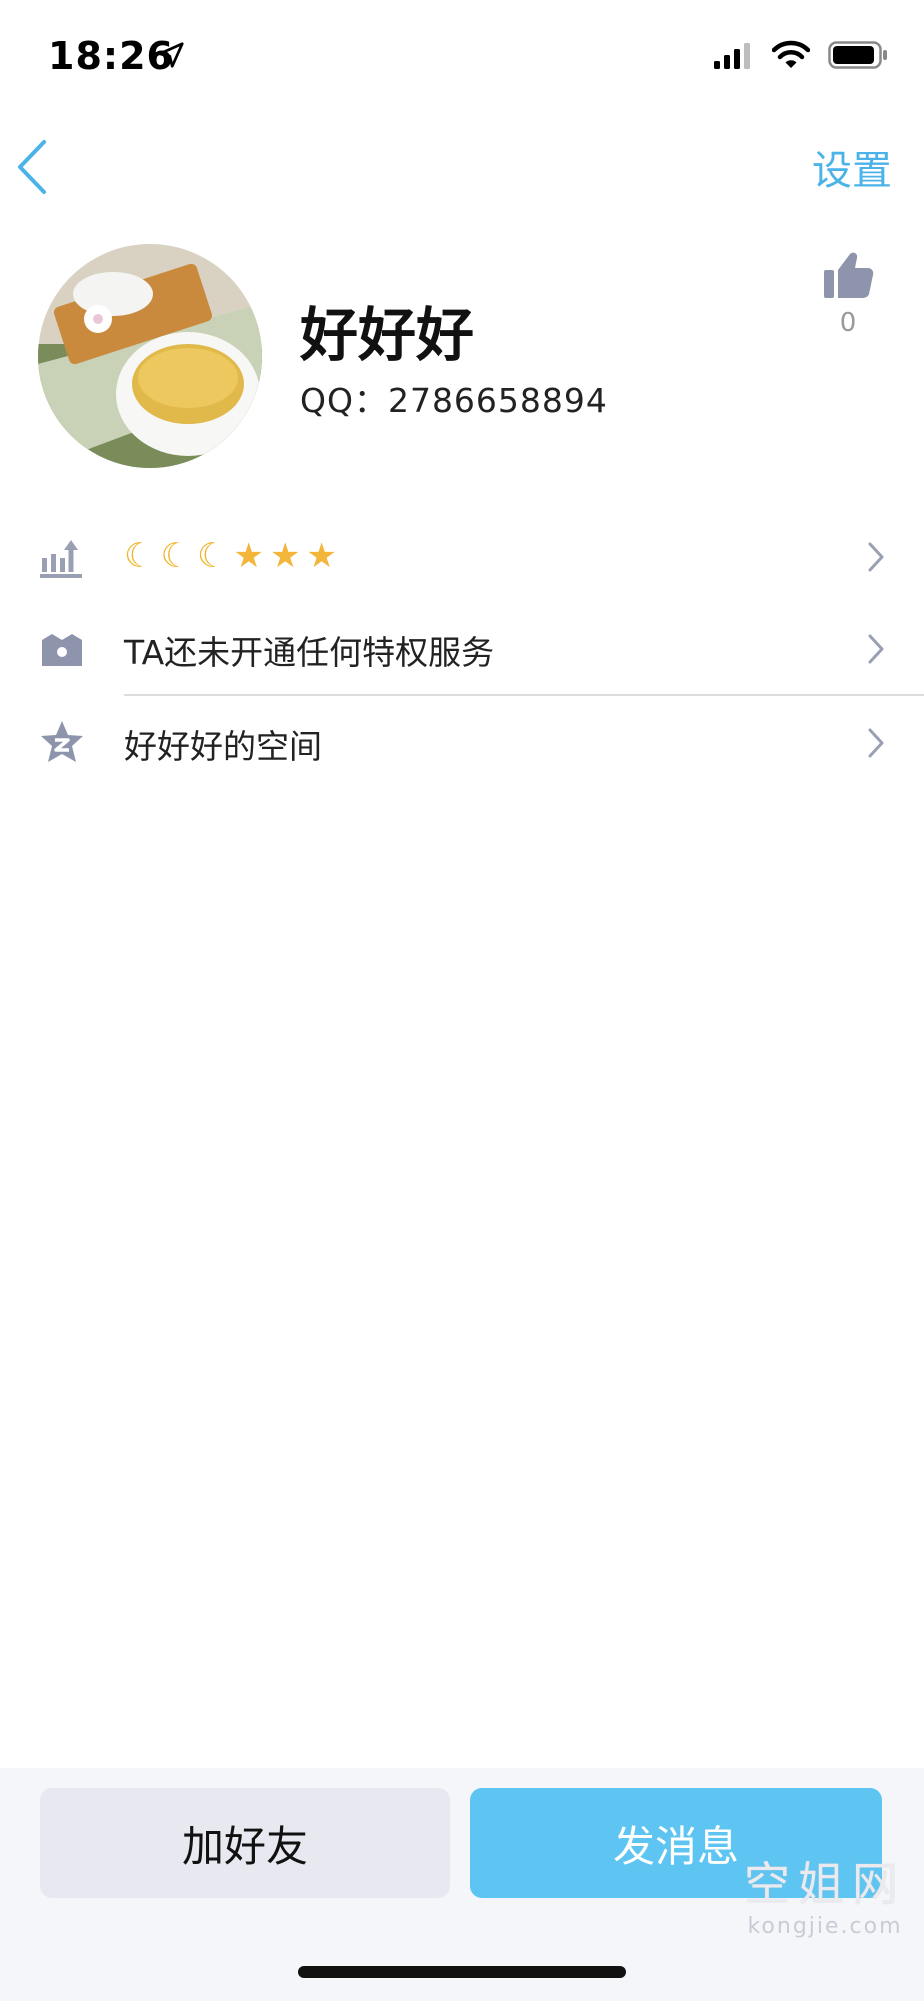 The height and width of the screenshot is (2001, 924). What do you see at coordinates (62, 650) in the screenshot?
I see `crown-icon` at bounding box center [62, 650].